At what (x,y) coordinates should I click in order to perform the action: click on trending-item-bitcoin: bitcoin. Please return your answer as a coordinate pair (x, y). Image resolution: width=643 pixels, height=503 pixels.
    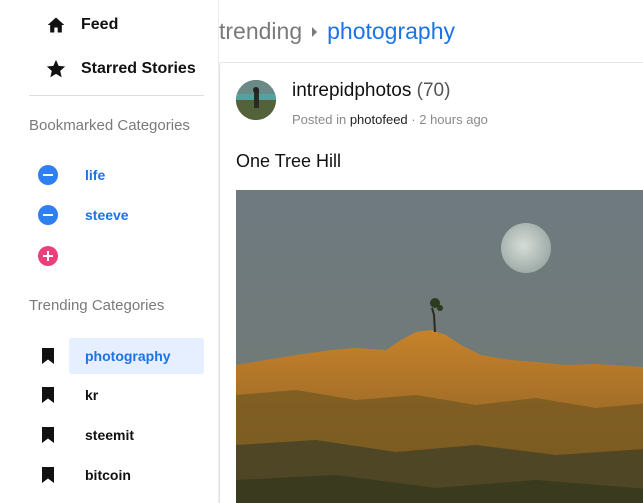
    Looking at the image, I should click on (116, 475).